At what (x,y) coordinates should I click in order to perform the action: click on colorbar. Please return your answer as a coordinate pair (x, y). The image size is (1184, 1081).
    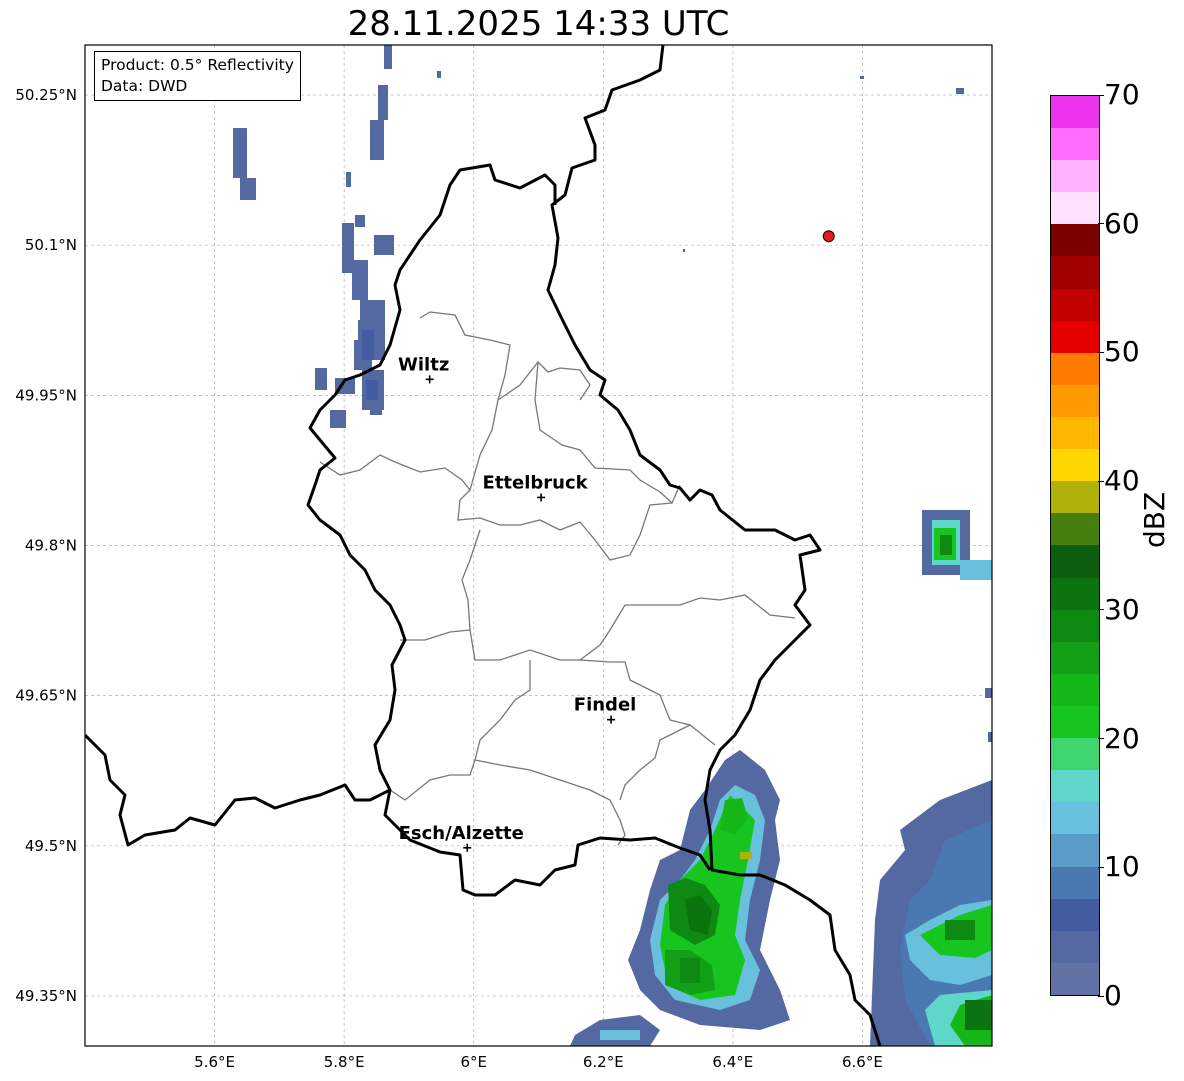
    Looking at the image, I should click on (1075, 545).